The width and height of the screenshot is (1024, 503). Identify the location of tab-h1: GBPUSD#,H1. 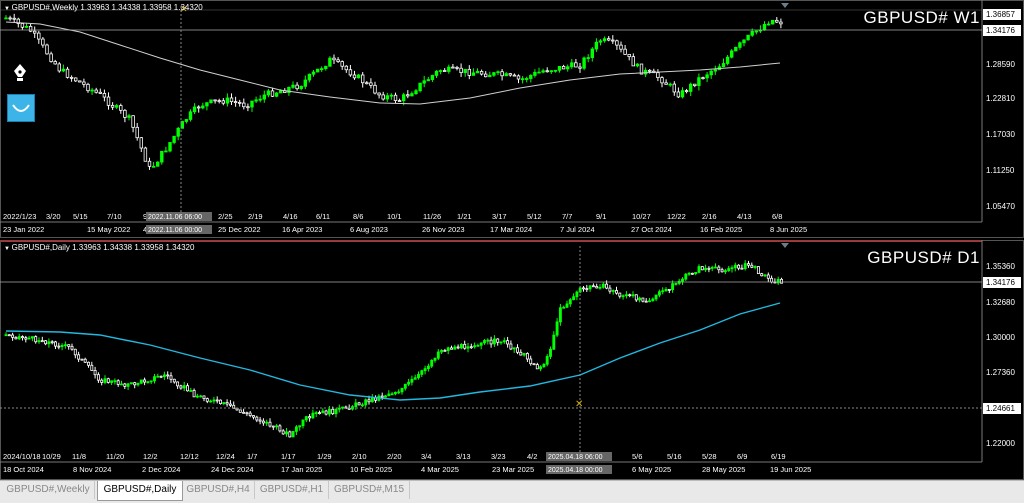
(292, 490).